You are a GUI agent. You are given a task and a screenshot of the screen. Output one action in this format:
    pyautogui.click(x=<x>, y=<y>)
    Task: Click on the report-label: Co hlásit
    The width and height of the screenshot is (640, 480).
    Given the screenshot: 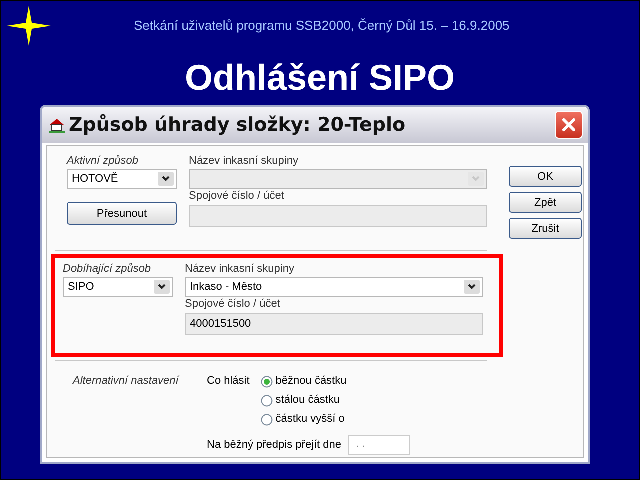 What is the action you would take?
    pyautogui.click(x=228, y=381)
    